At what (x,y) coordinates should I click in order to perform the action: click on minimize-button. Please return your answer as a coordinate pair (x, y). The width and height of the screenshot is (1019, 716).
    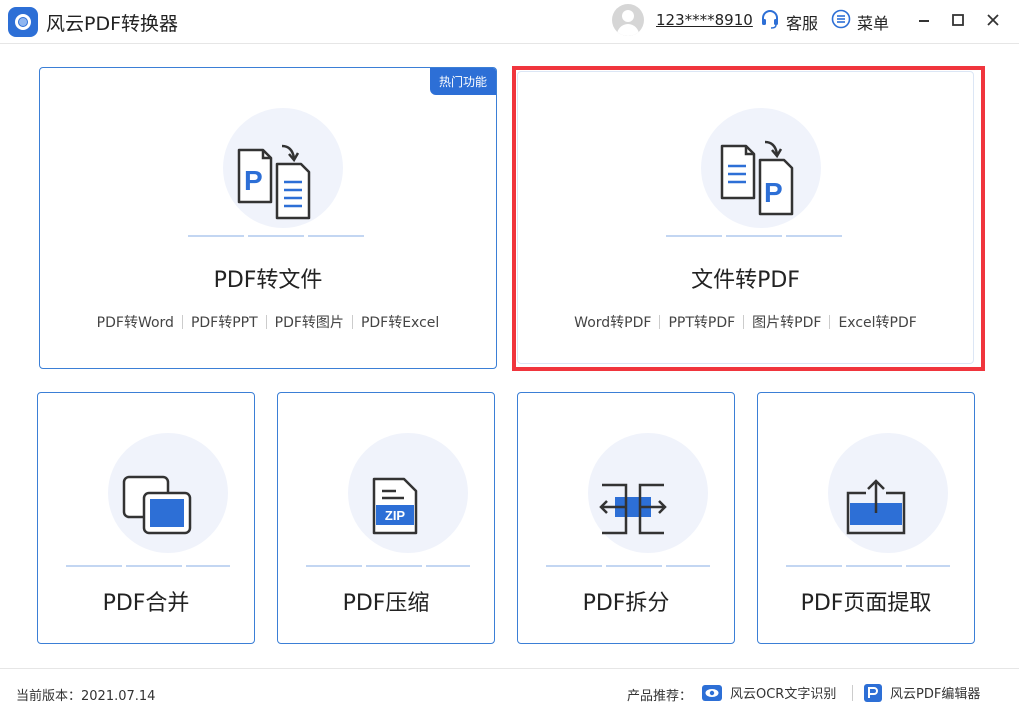
    Looking at the image, I should click on (924, 20).